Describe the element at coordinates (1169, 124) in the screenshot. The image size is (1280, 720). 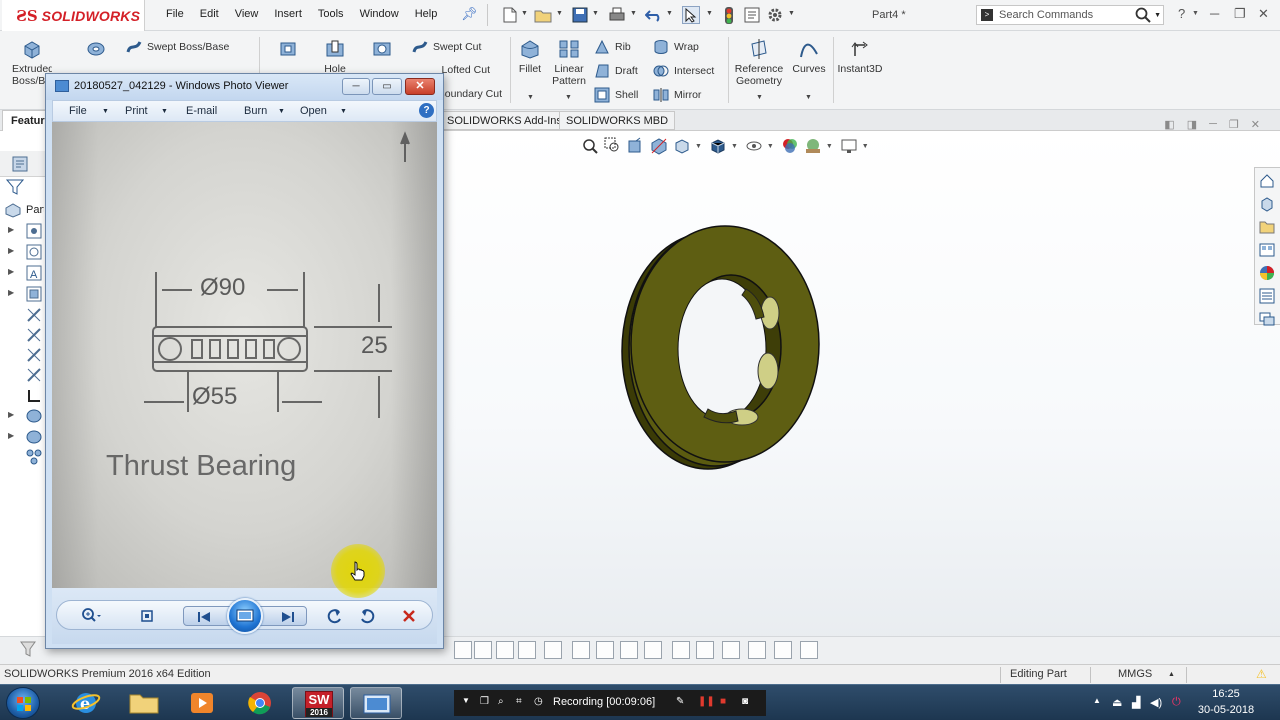
I see `tile-left-icon: ◧` at that location.